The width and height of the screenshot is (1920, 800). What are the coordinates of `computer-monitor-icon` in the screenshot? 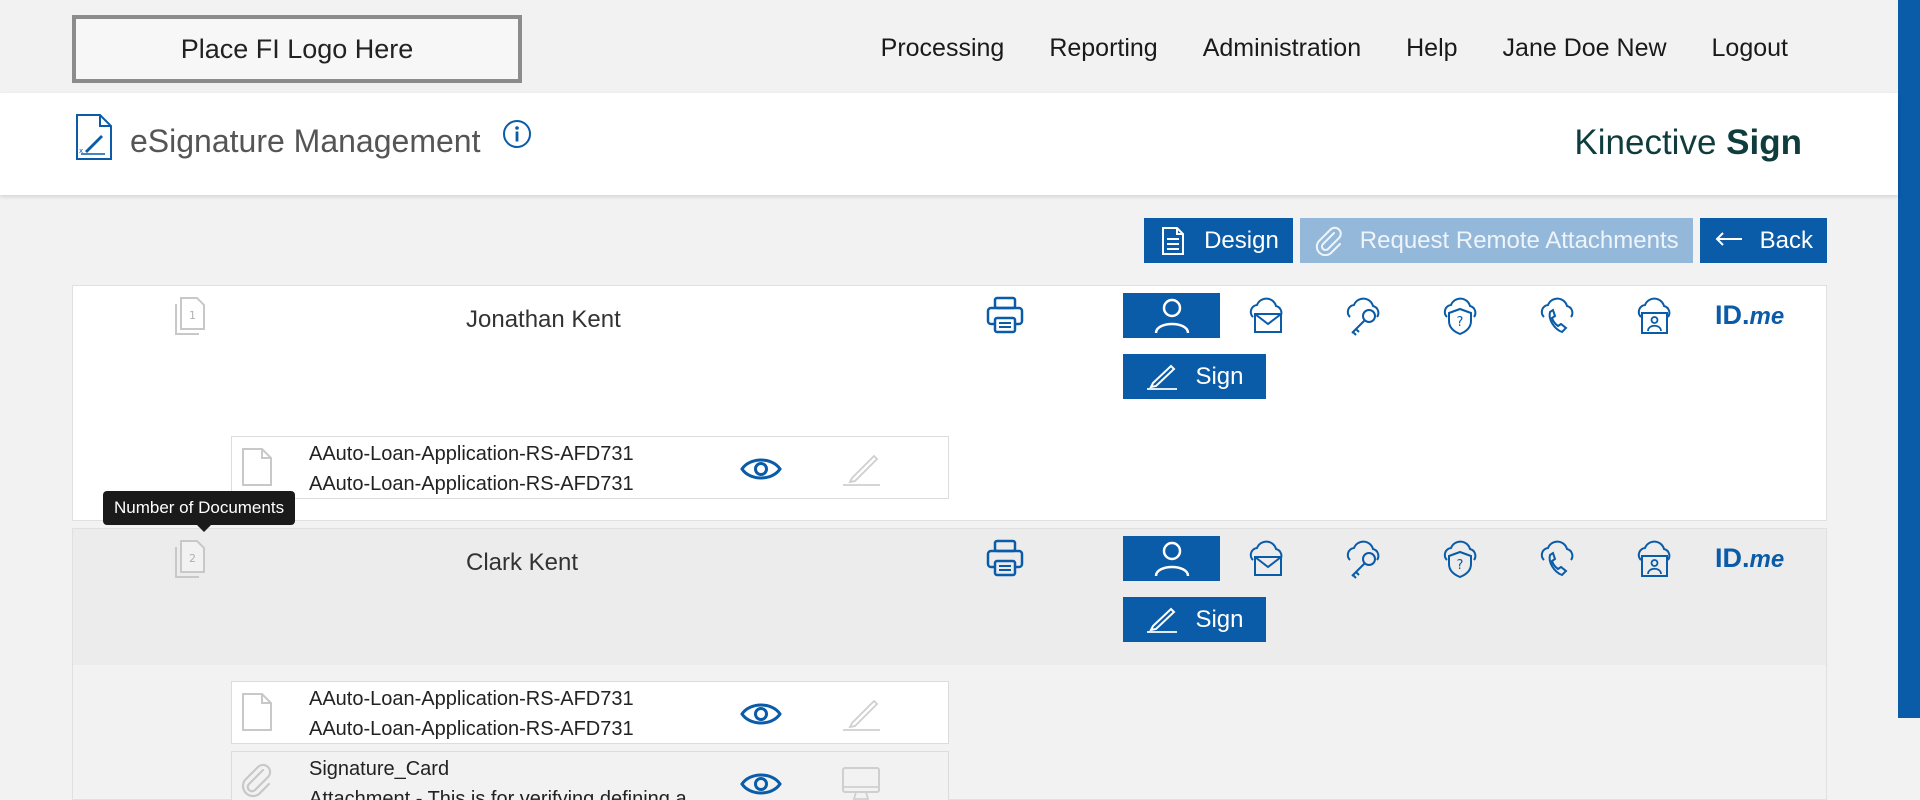 It's located at (861, 783).